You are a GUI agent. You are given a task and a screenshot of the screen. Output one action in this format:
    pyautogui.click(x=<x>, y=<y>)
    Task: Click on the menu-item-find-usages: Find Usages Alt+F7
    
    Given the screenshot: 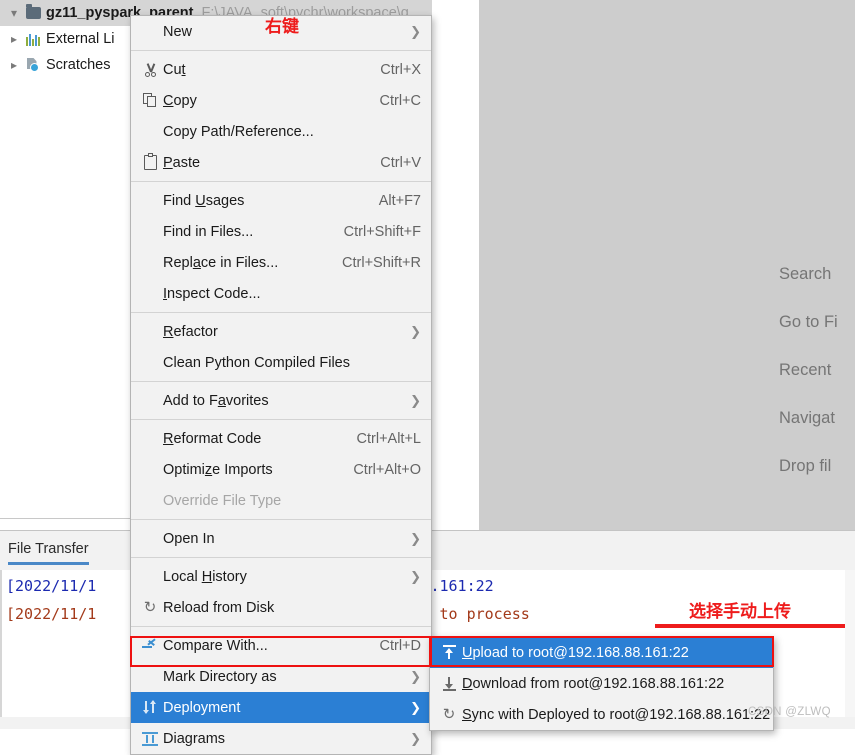 What is the action you would take?
    pyautogui.click(x=281, y=200)
    